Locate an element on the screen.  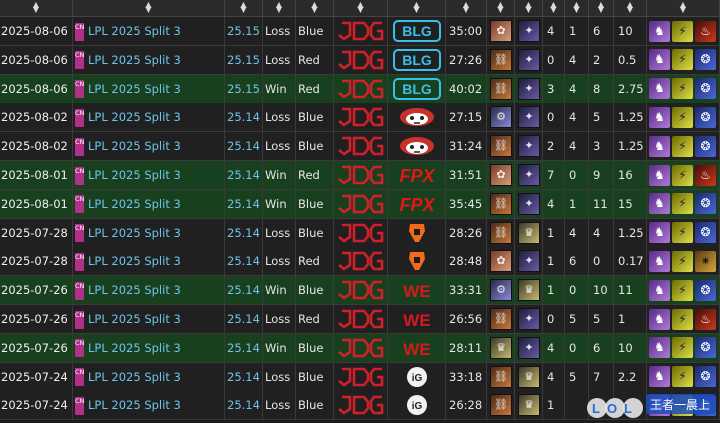
champ1-cell: ♛ is located at coordinates (501, 347).